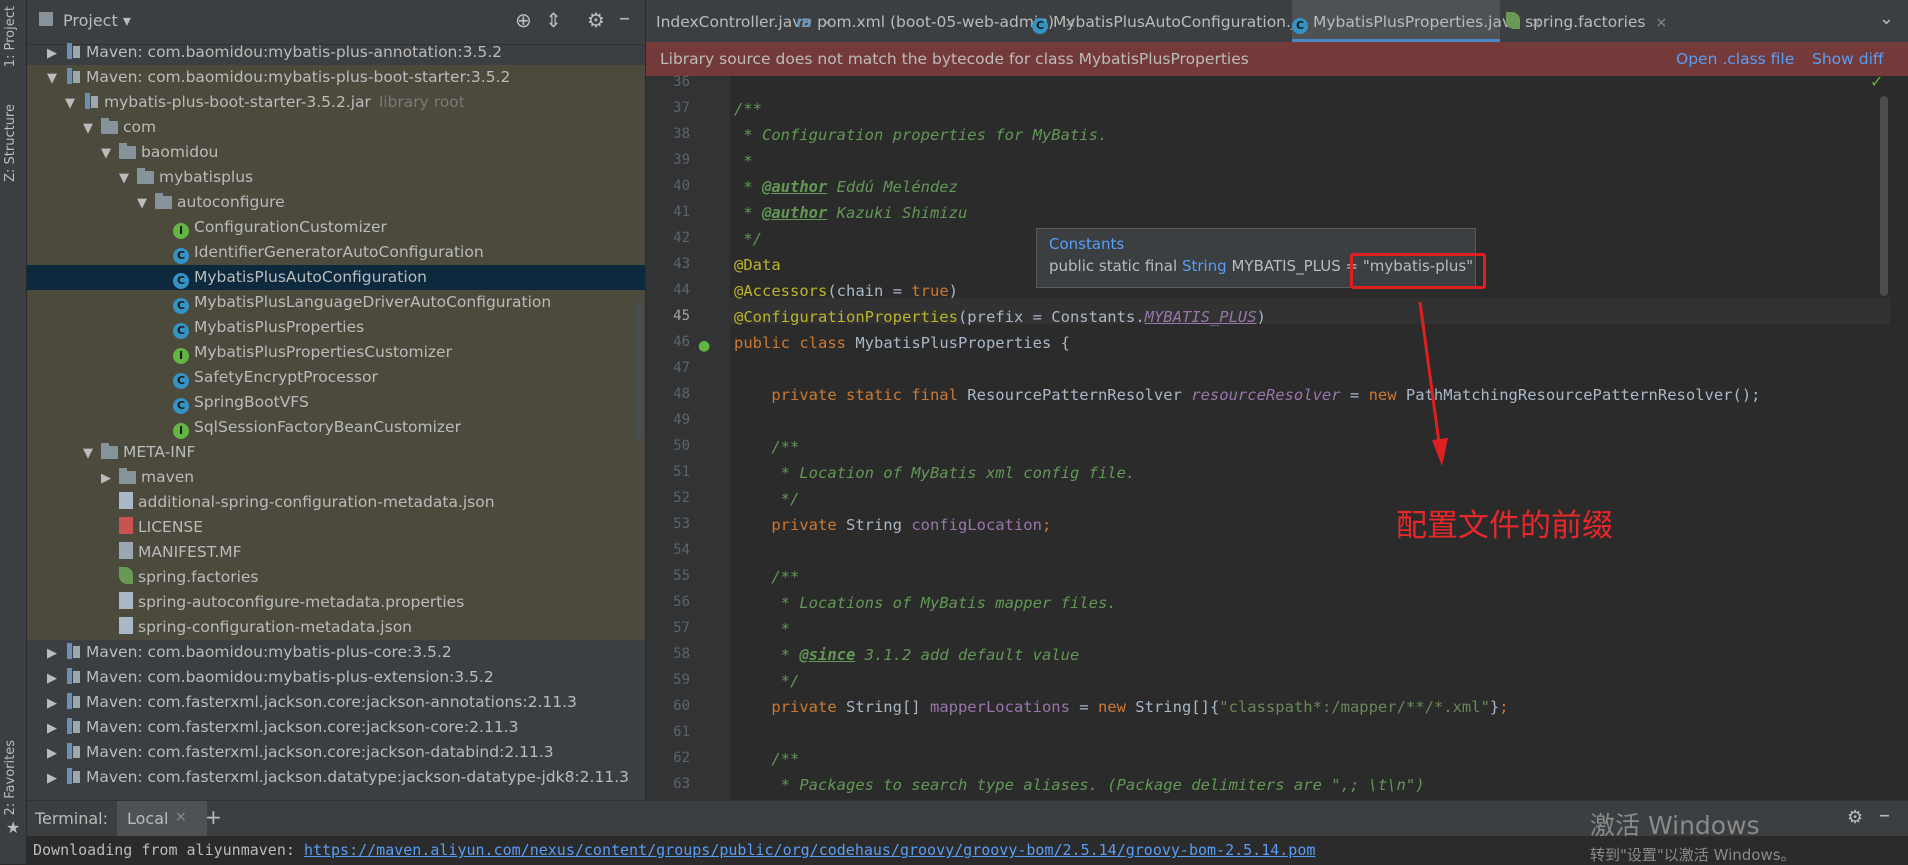  I want to click on editor-tab: m pom.xml (boot-05-web-admin) ×, so click(936, 21).